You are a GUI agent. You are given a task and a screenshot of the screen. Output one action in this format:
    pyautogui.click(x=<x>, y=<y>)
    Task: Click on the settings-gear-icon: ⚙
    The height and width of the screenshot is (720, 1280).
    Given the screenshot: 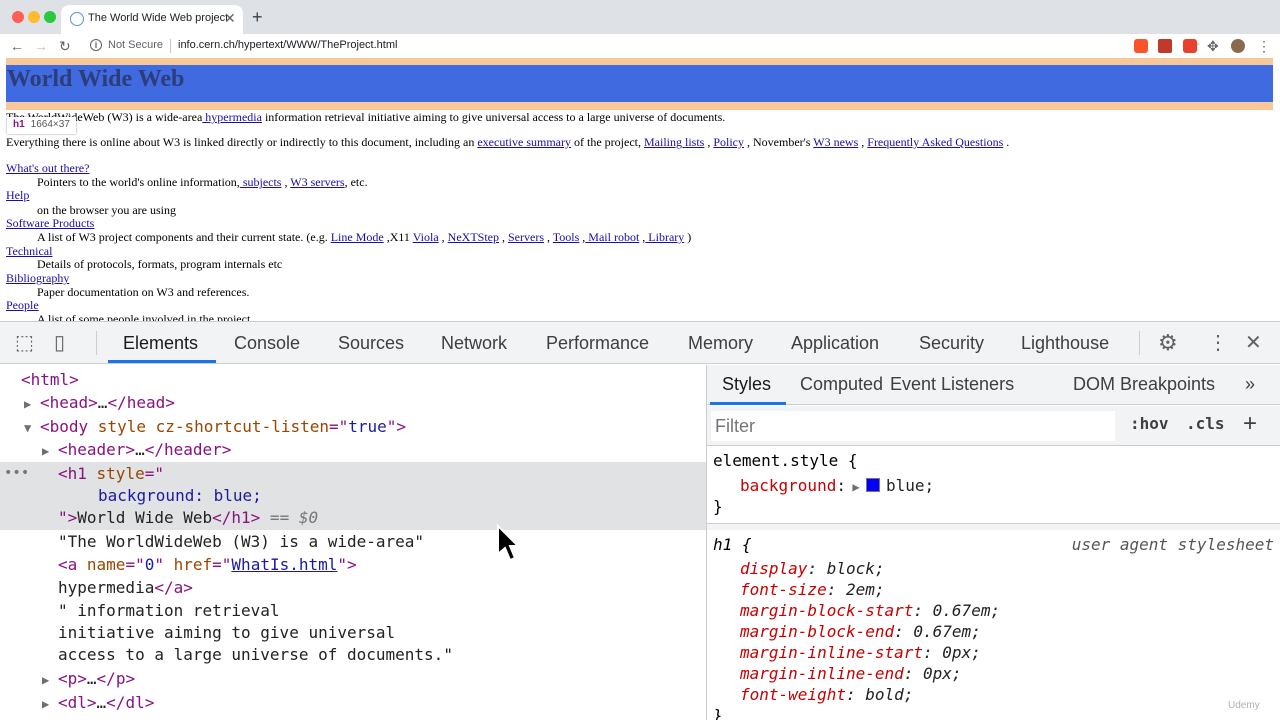 What is the action you would take?
    pyautogui.click(x=1168, y=343)
    